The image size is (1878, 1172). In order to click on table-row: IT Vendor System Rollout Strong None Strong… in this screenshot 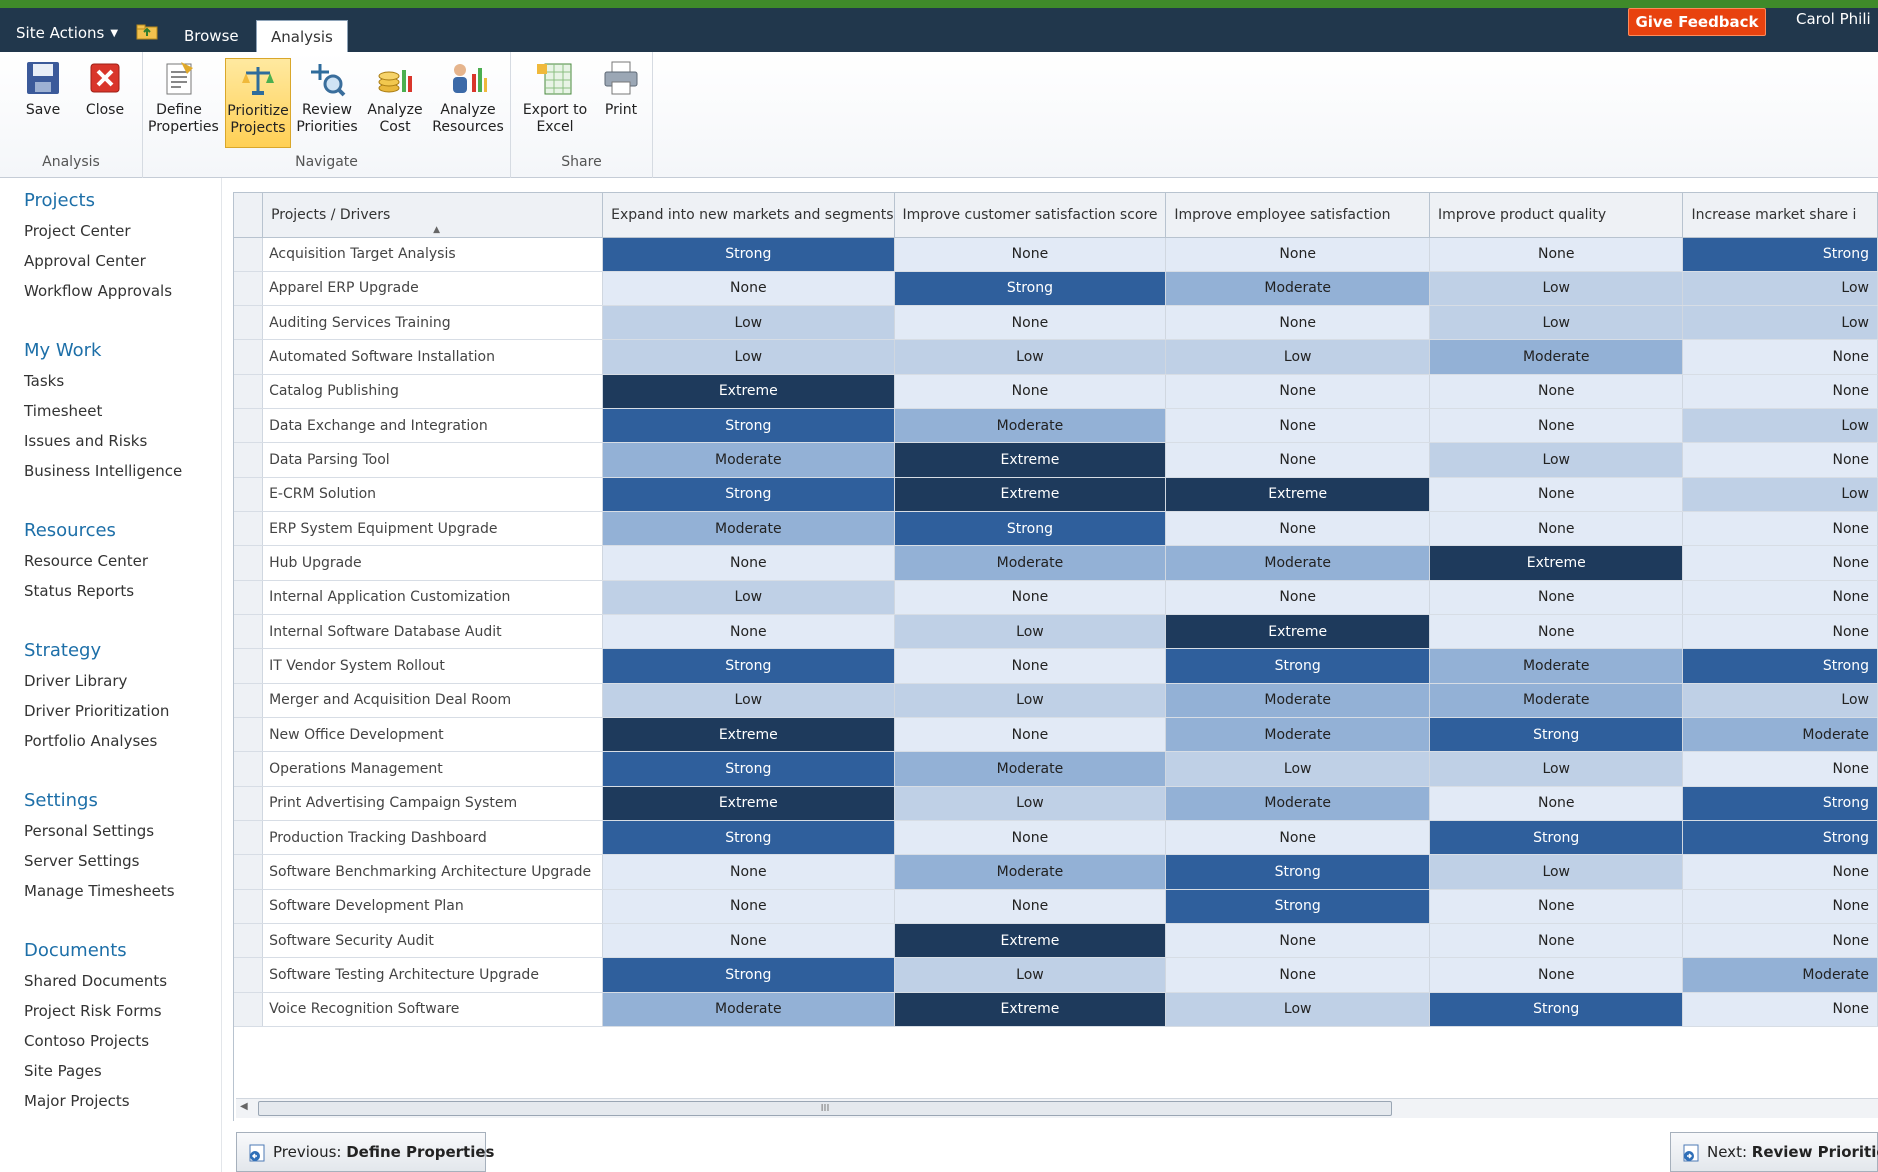, I will do `click(1056, 666)`.